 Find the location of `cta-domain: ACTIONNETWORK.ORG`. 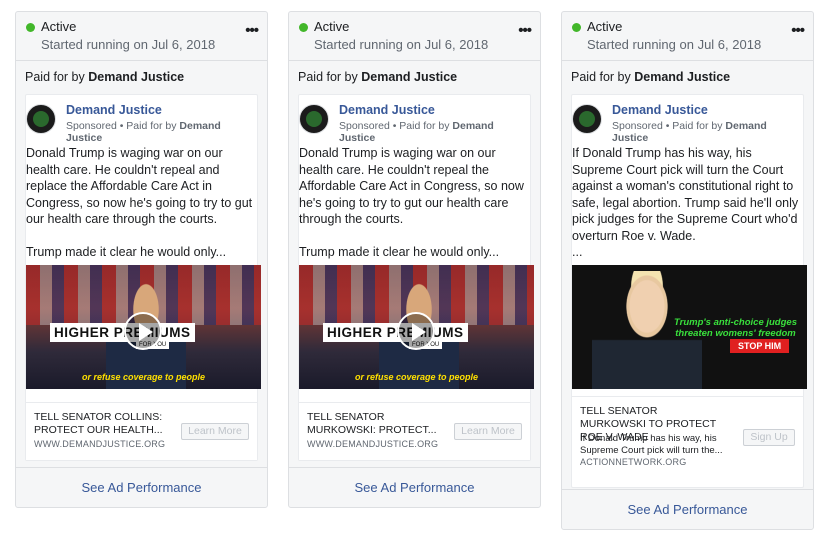

cta-domain: ACTIONNETWORK.ORG is located at coordinates (633, 462).